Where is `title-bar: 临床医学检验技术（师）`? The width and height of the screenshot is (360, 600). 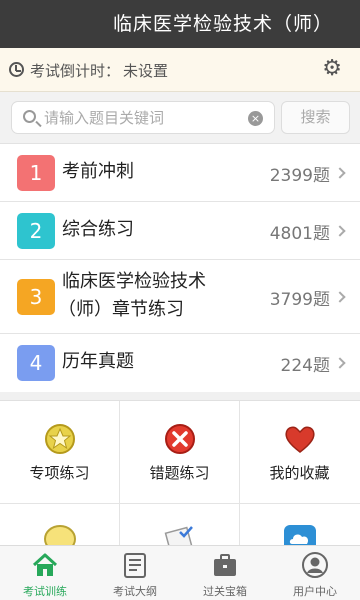
title-bar: 临床医学检验技术（师） is located at coordinates (180, 24).